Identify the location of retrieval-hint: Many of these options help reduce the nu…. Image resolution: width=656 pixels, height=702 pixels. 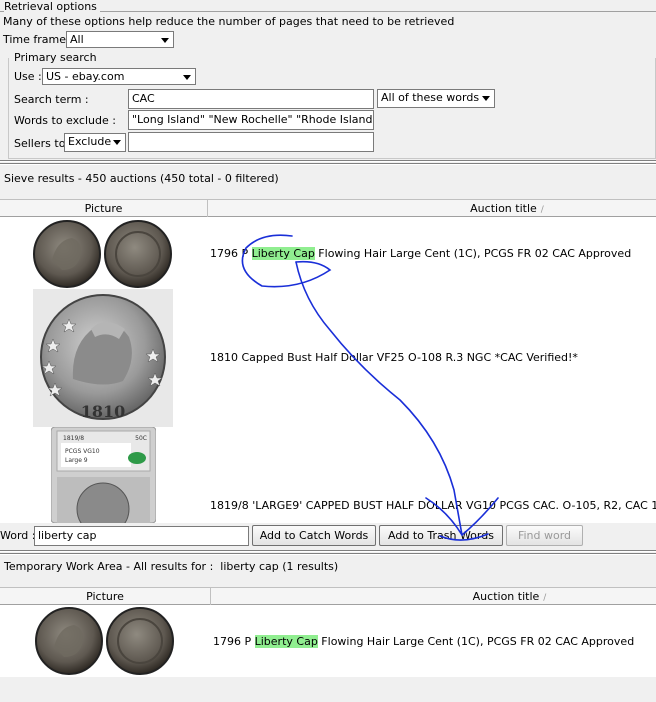
(229, 21).